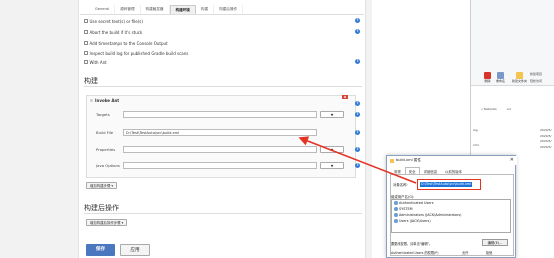 The height and width of the screenshot is (258, 554). I want to click on properties-input, so click(220, 149).